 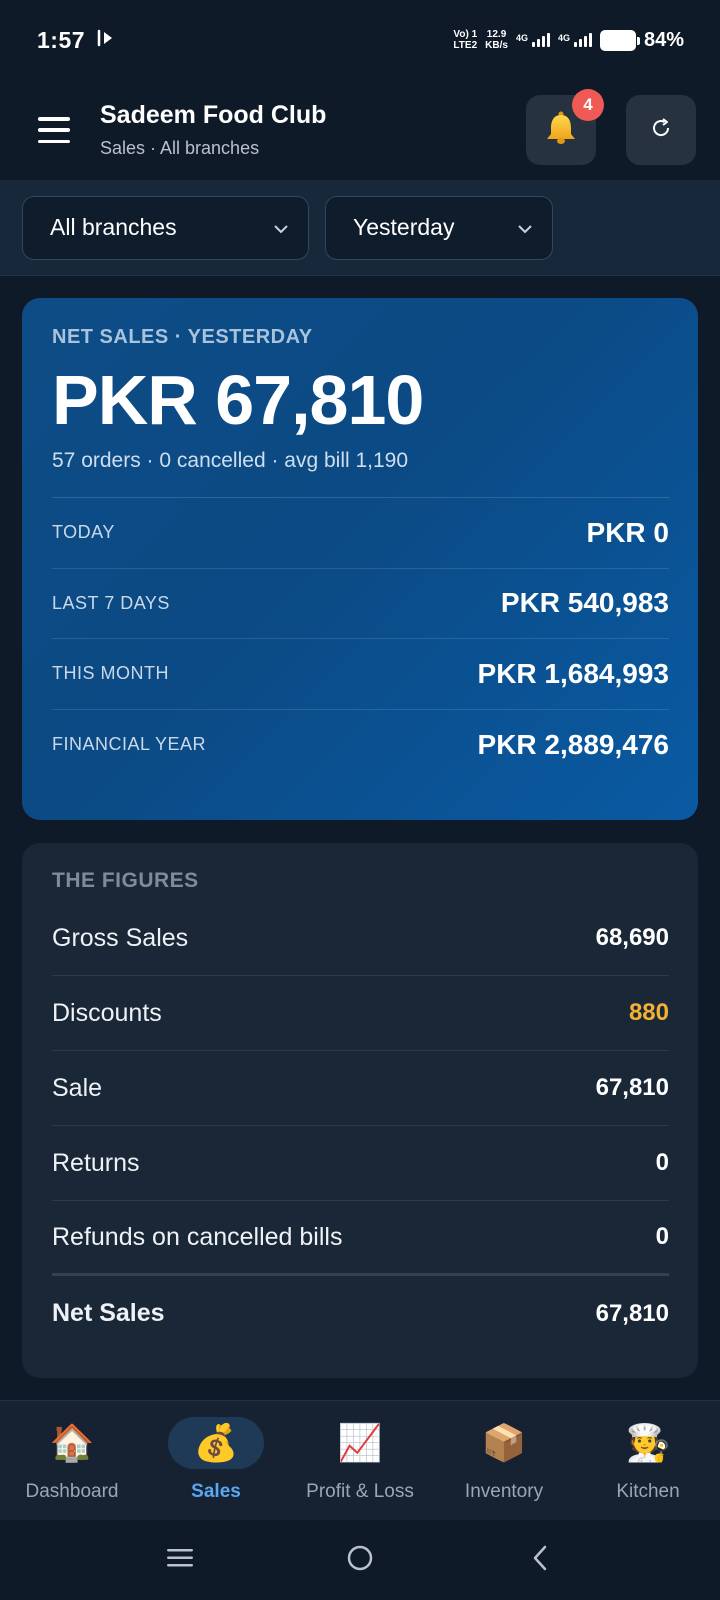 I want to click on figure-row-gross-sales: Gross Sales 68,690, so click(x=360, y=938).